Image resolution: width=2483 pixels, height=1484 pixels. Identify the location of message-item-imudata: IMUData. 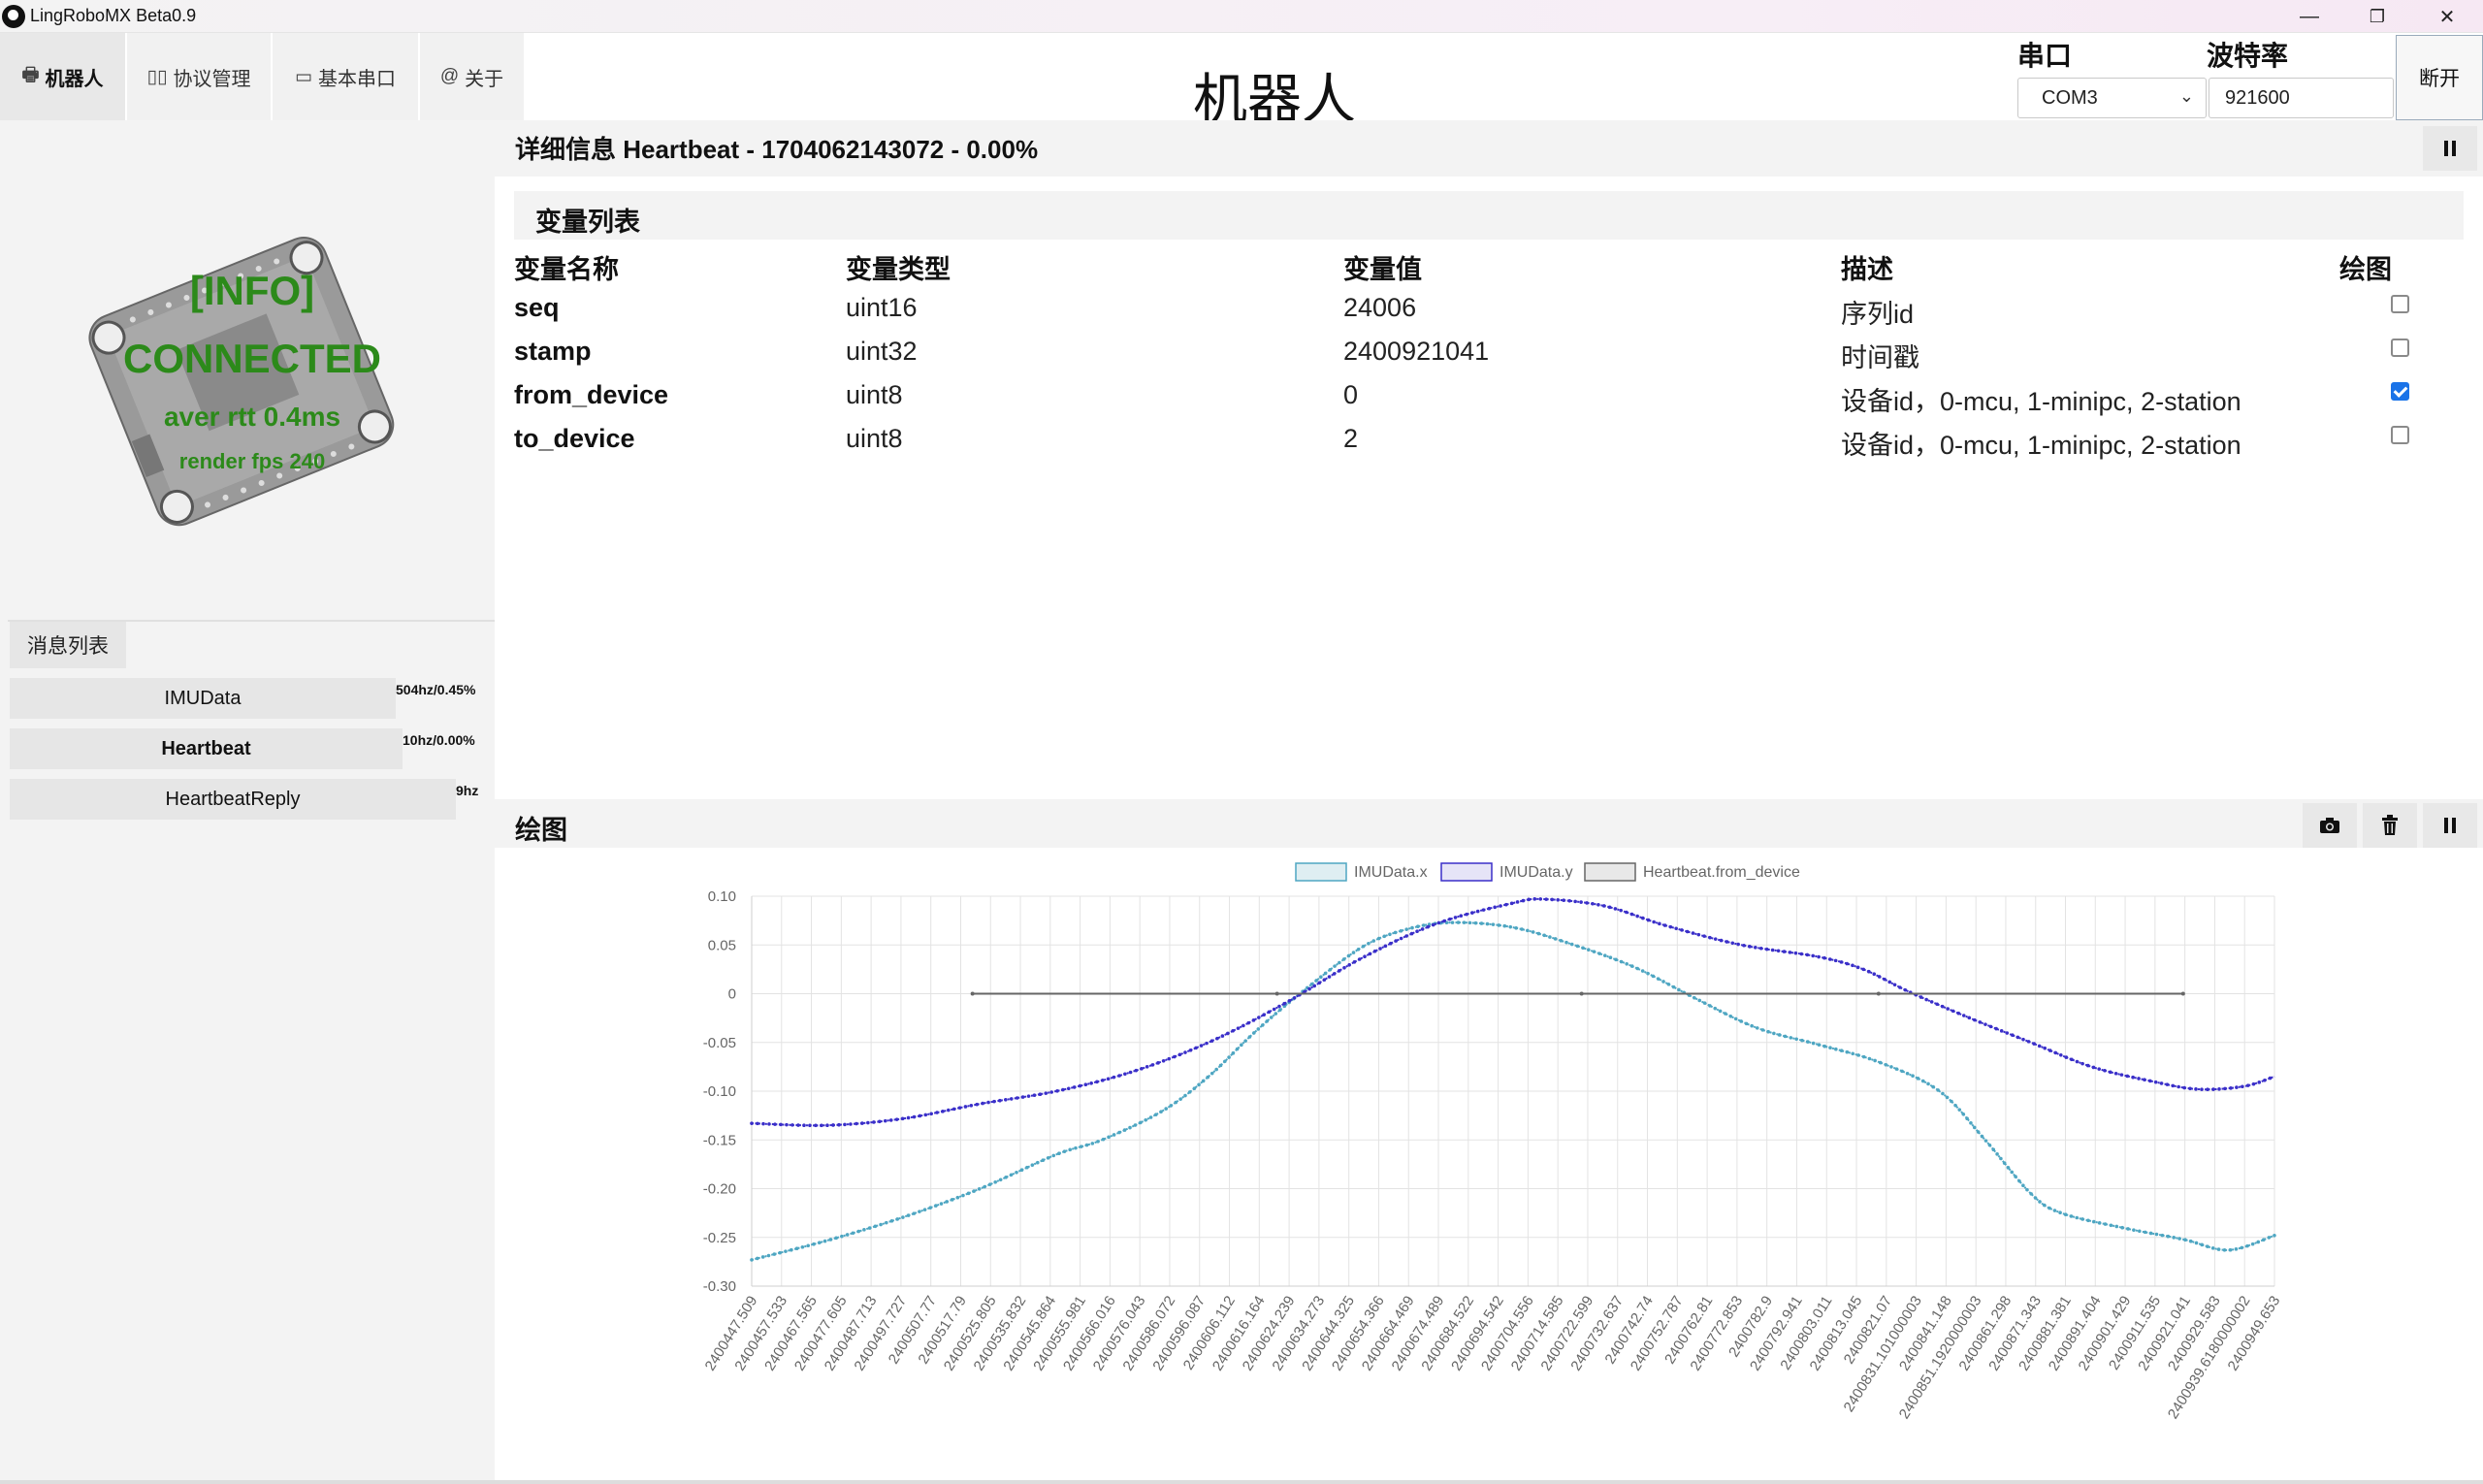
(203, 698).